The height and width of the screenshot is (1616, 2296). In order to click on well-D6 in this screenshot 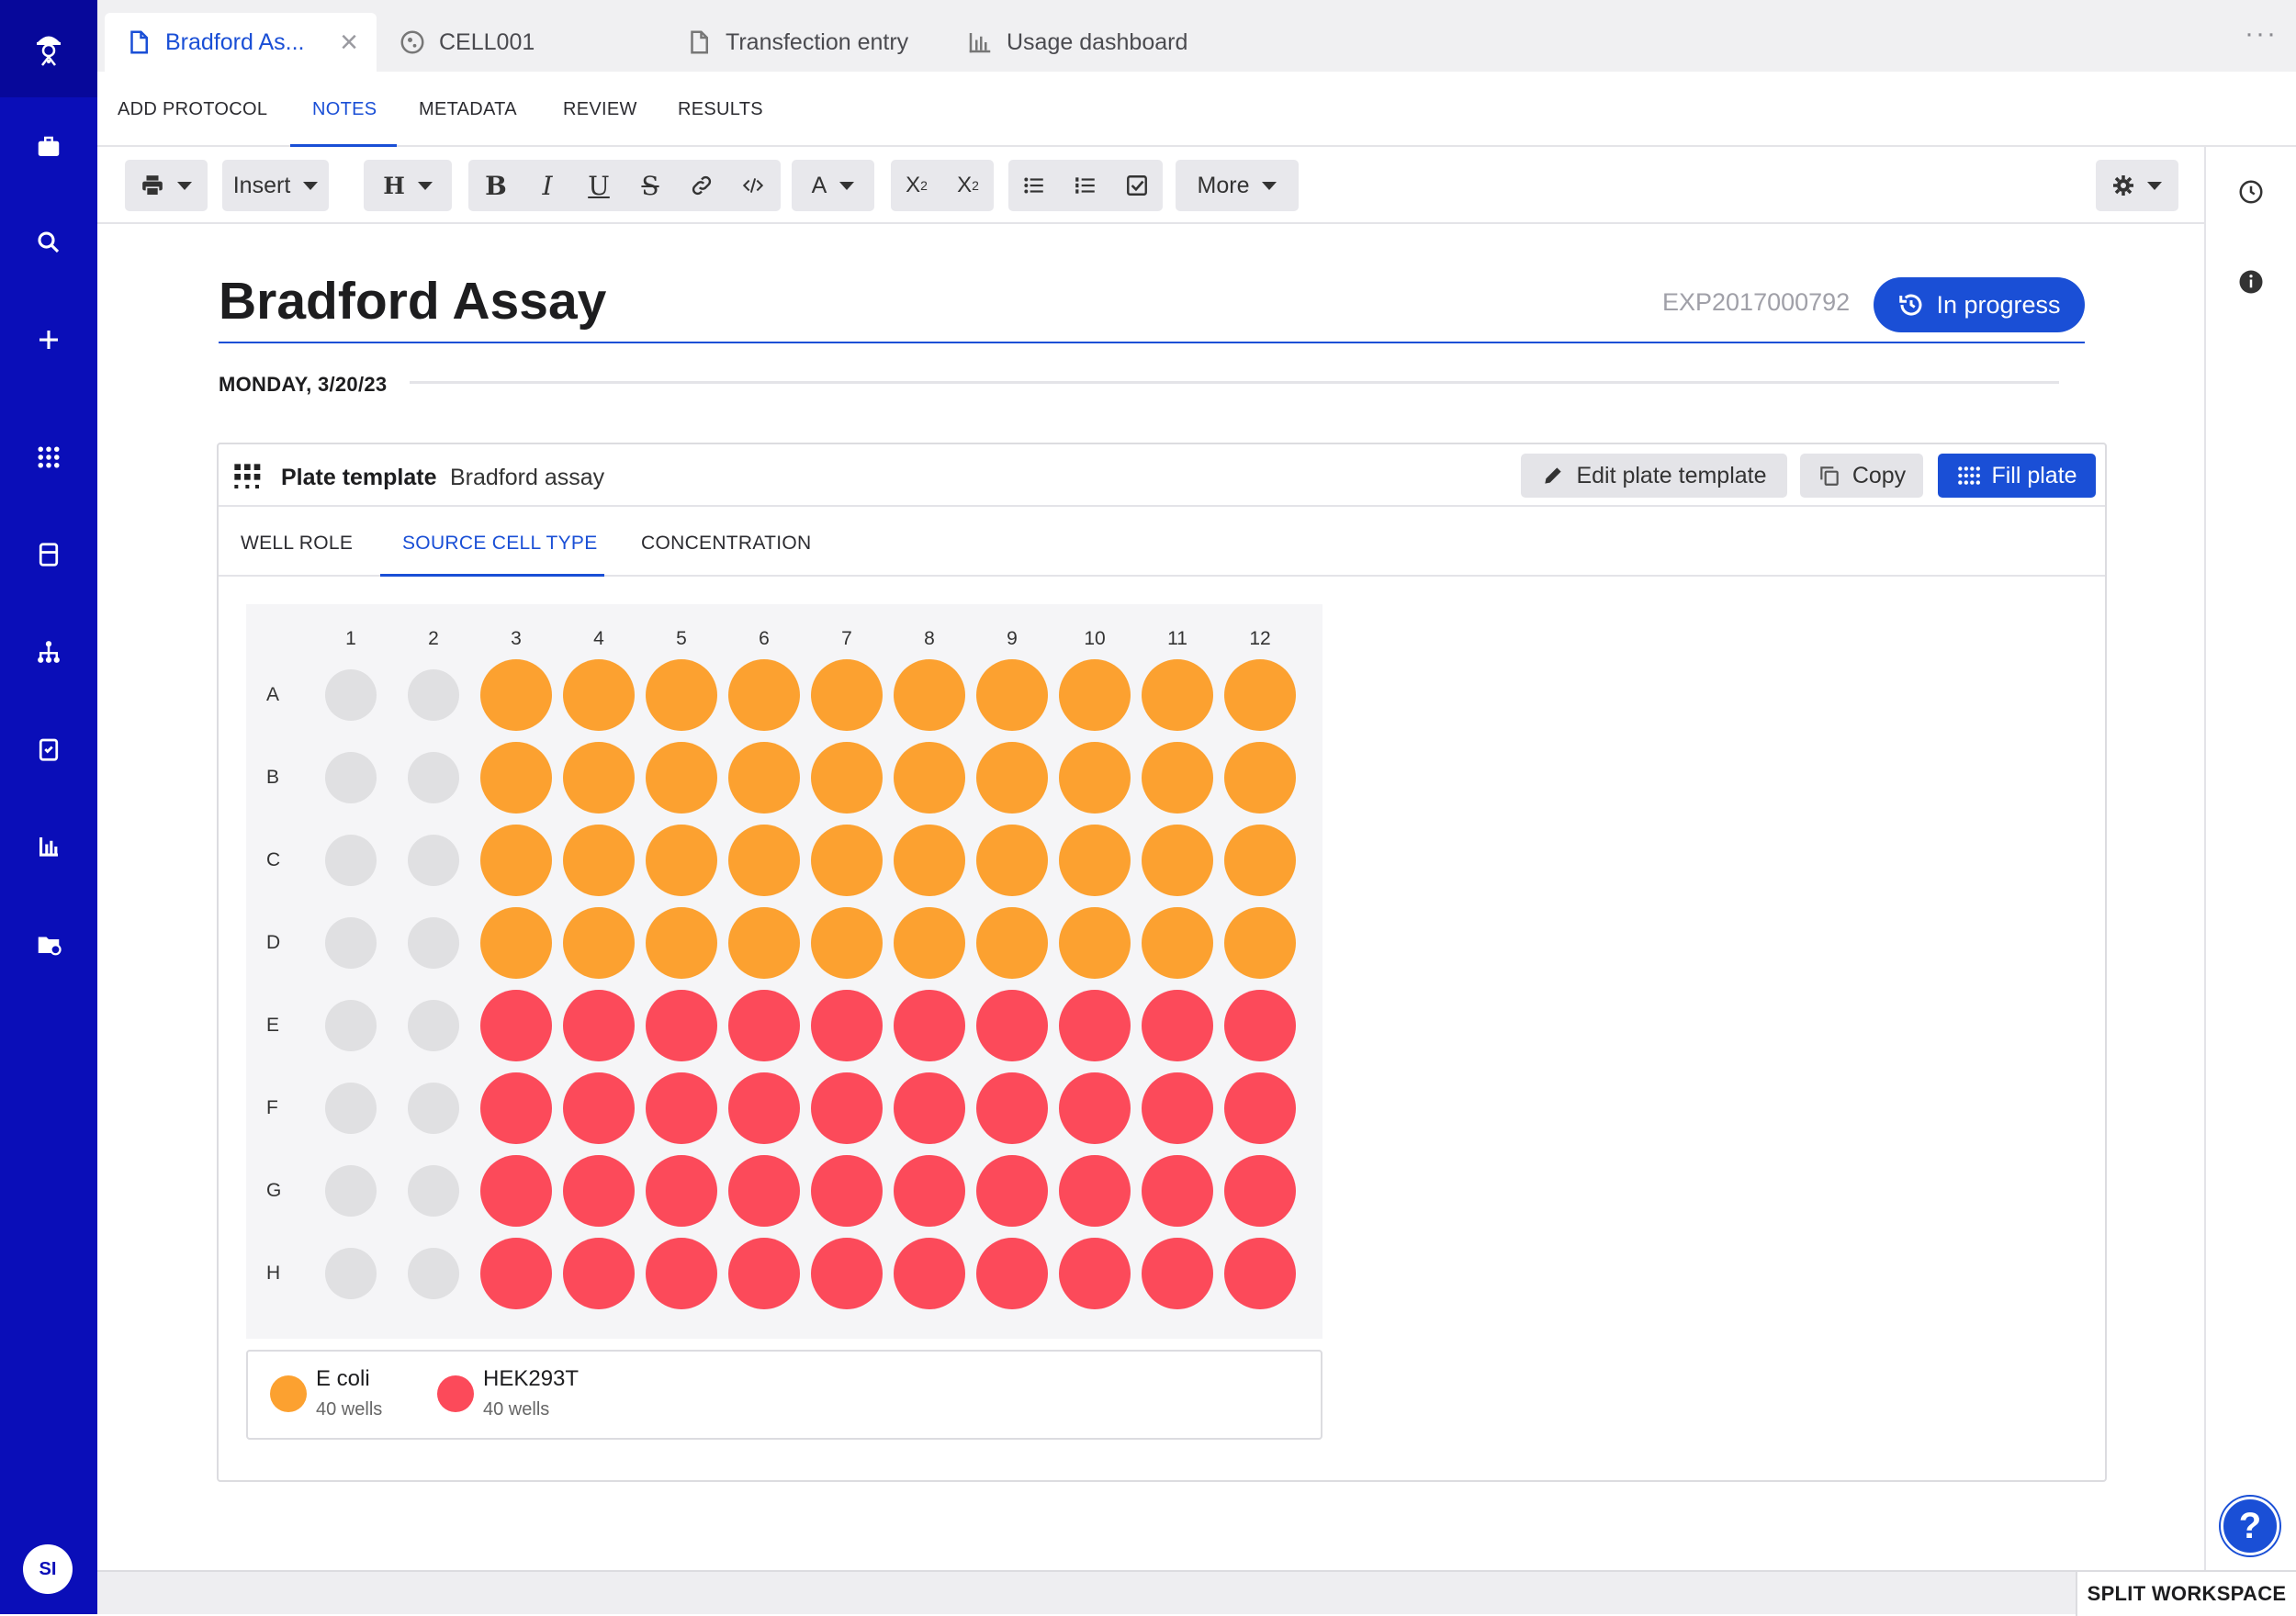, I will do `click(764, 943)`.